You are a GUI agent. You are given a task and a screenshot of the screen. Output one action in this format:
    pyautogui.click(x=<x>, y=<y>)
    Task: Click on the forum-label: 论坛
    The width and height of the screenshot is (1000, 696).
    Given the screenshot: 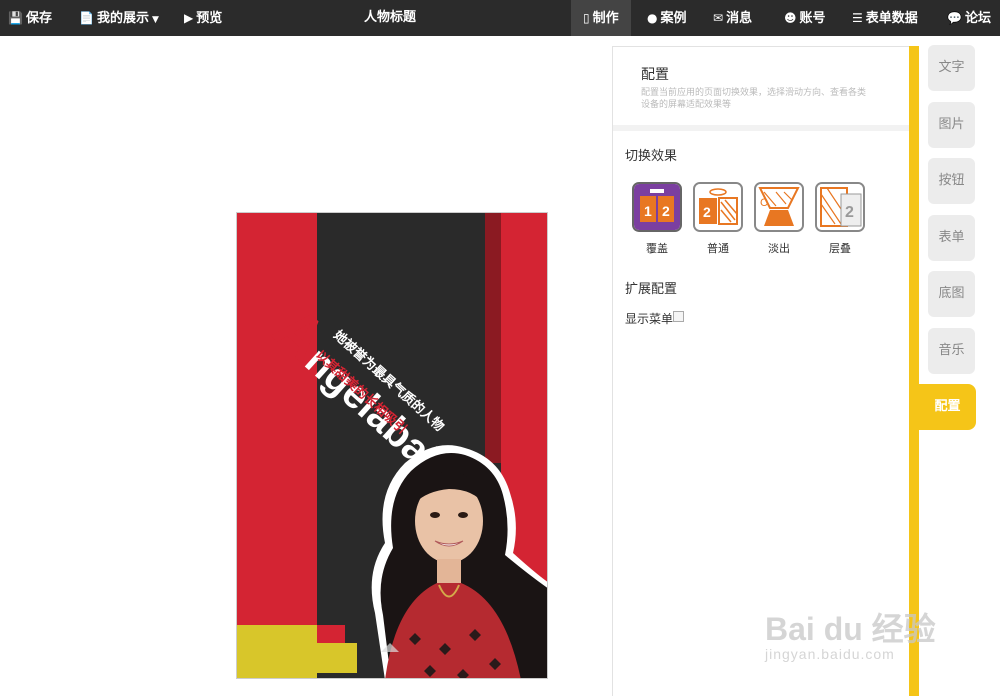 What is the action you would take?
    pyautogui.click(x=977, y=18)
    